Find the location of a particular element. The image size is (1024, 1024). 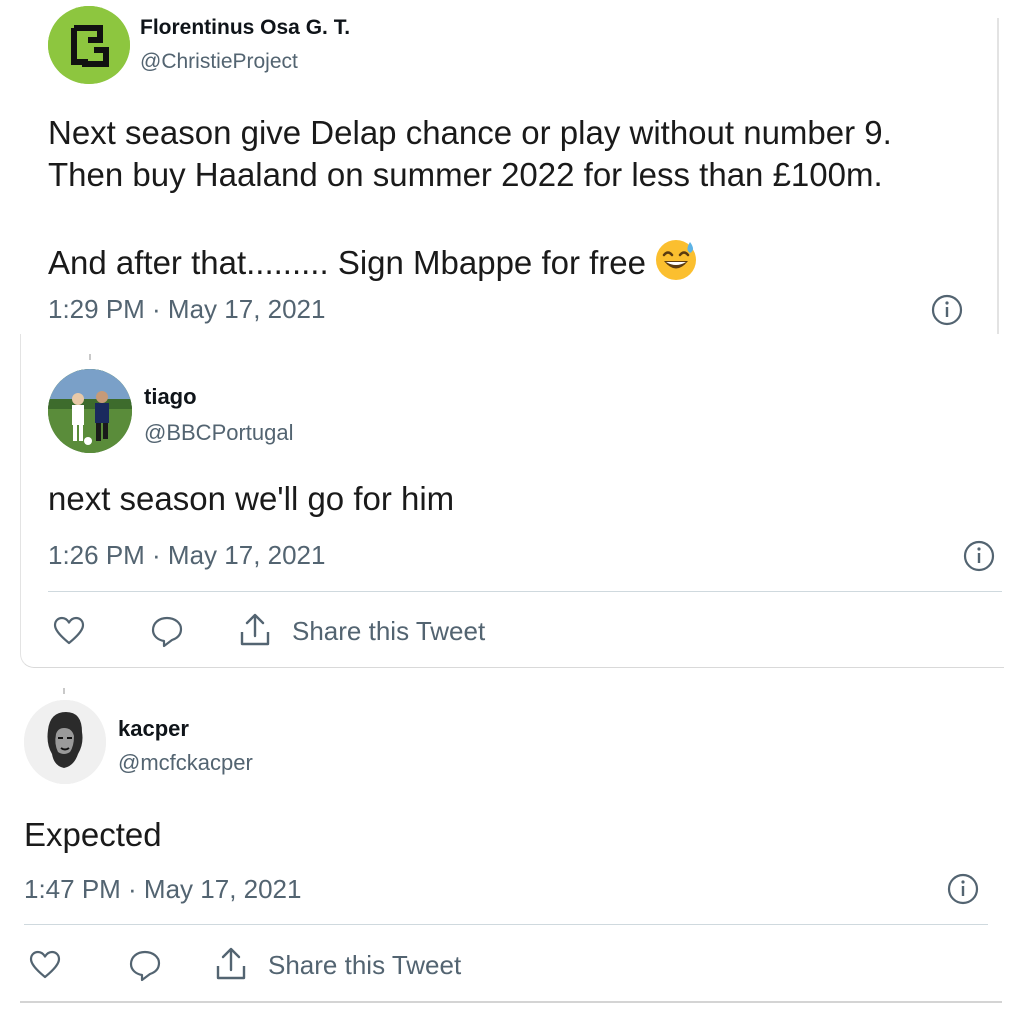

football-photo-icon is located at coordinates (90, 411).